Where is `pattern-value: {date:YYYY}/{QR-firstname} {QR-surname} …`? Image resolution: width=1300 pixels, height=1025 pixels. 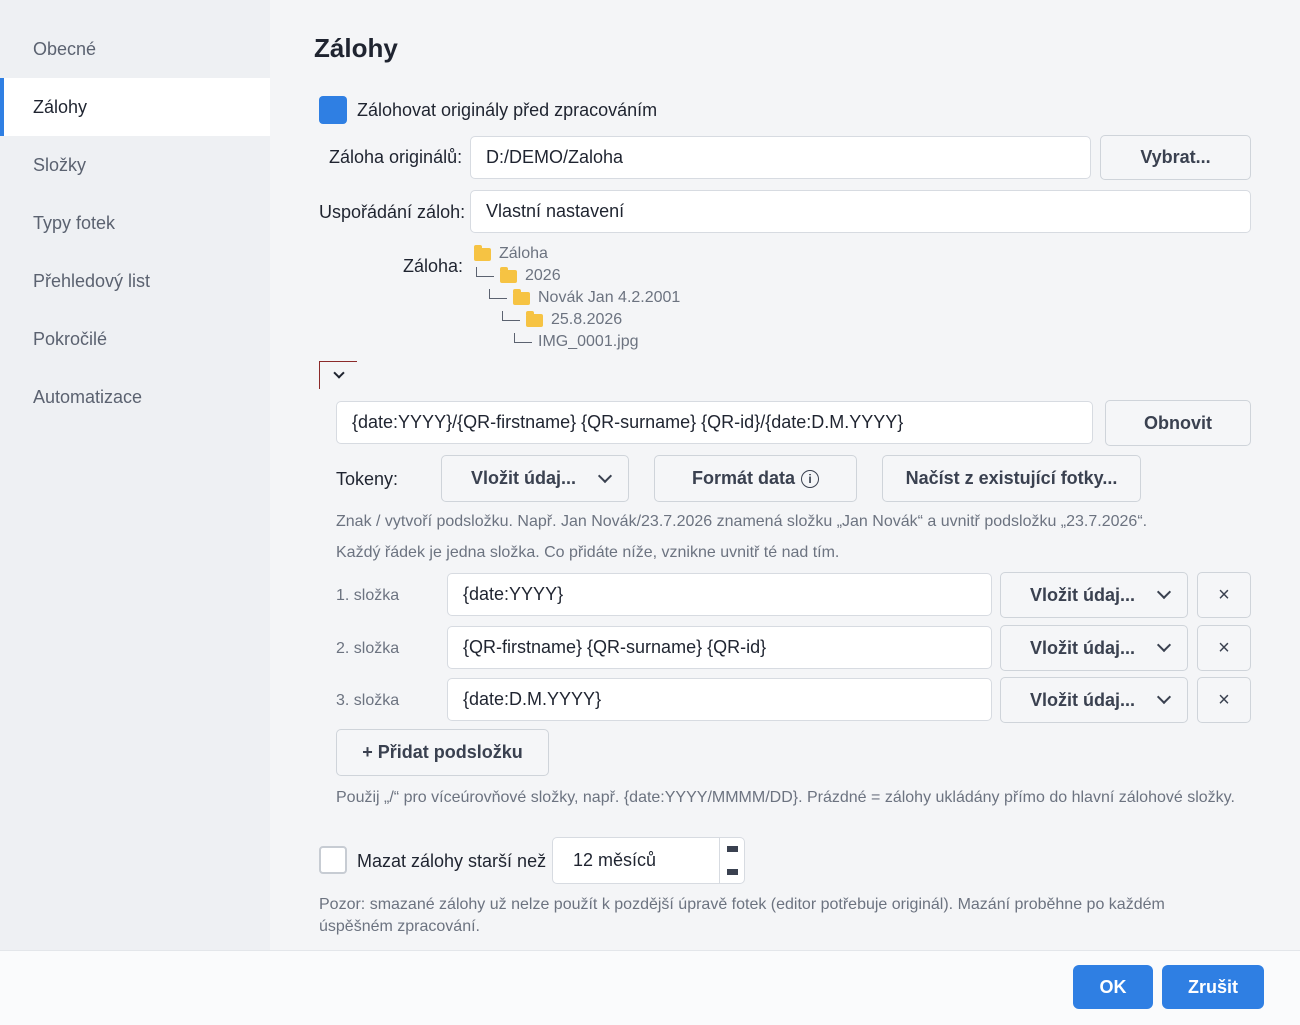
pattern-value: {date:YYYY}/{QR-firstname} {QR-surname} … is located at coordinates (628, 422).